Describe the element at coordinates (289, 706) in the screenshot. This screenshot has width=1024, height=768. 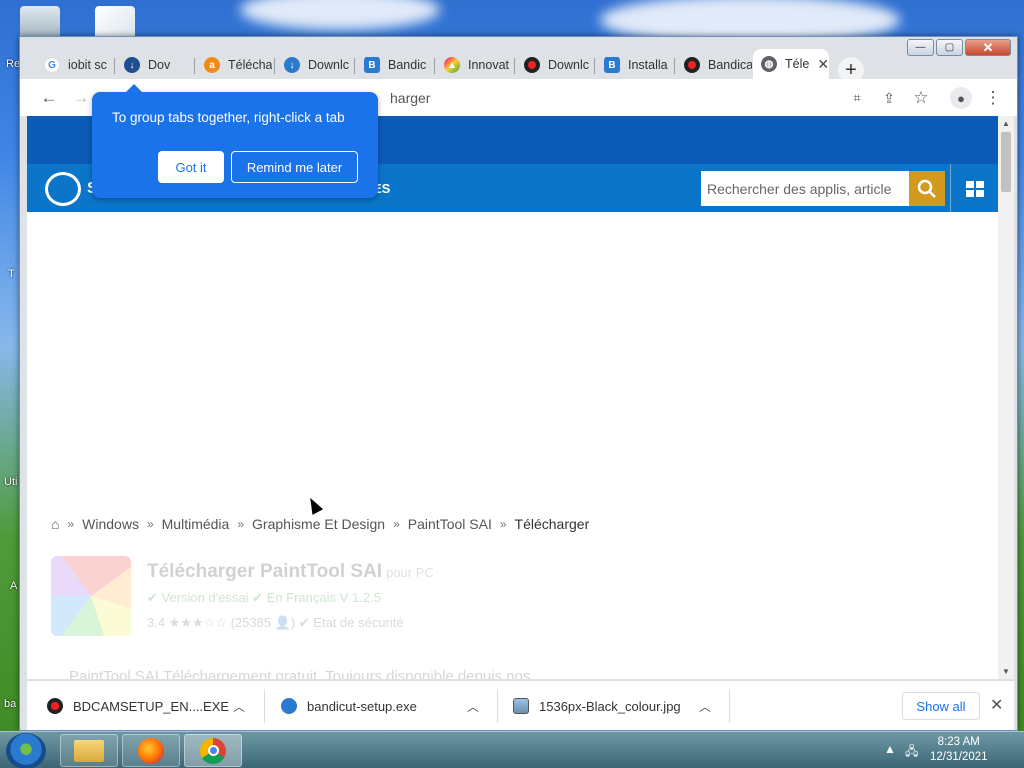
I see `installer-file-icon` at that location.